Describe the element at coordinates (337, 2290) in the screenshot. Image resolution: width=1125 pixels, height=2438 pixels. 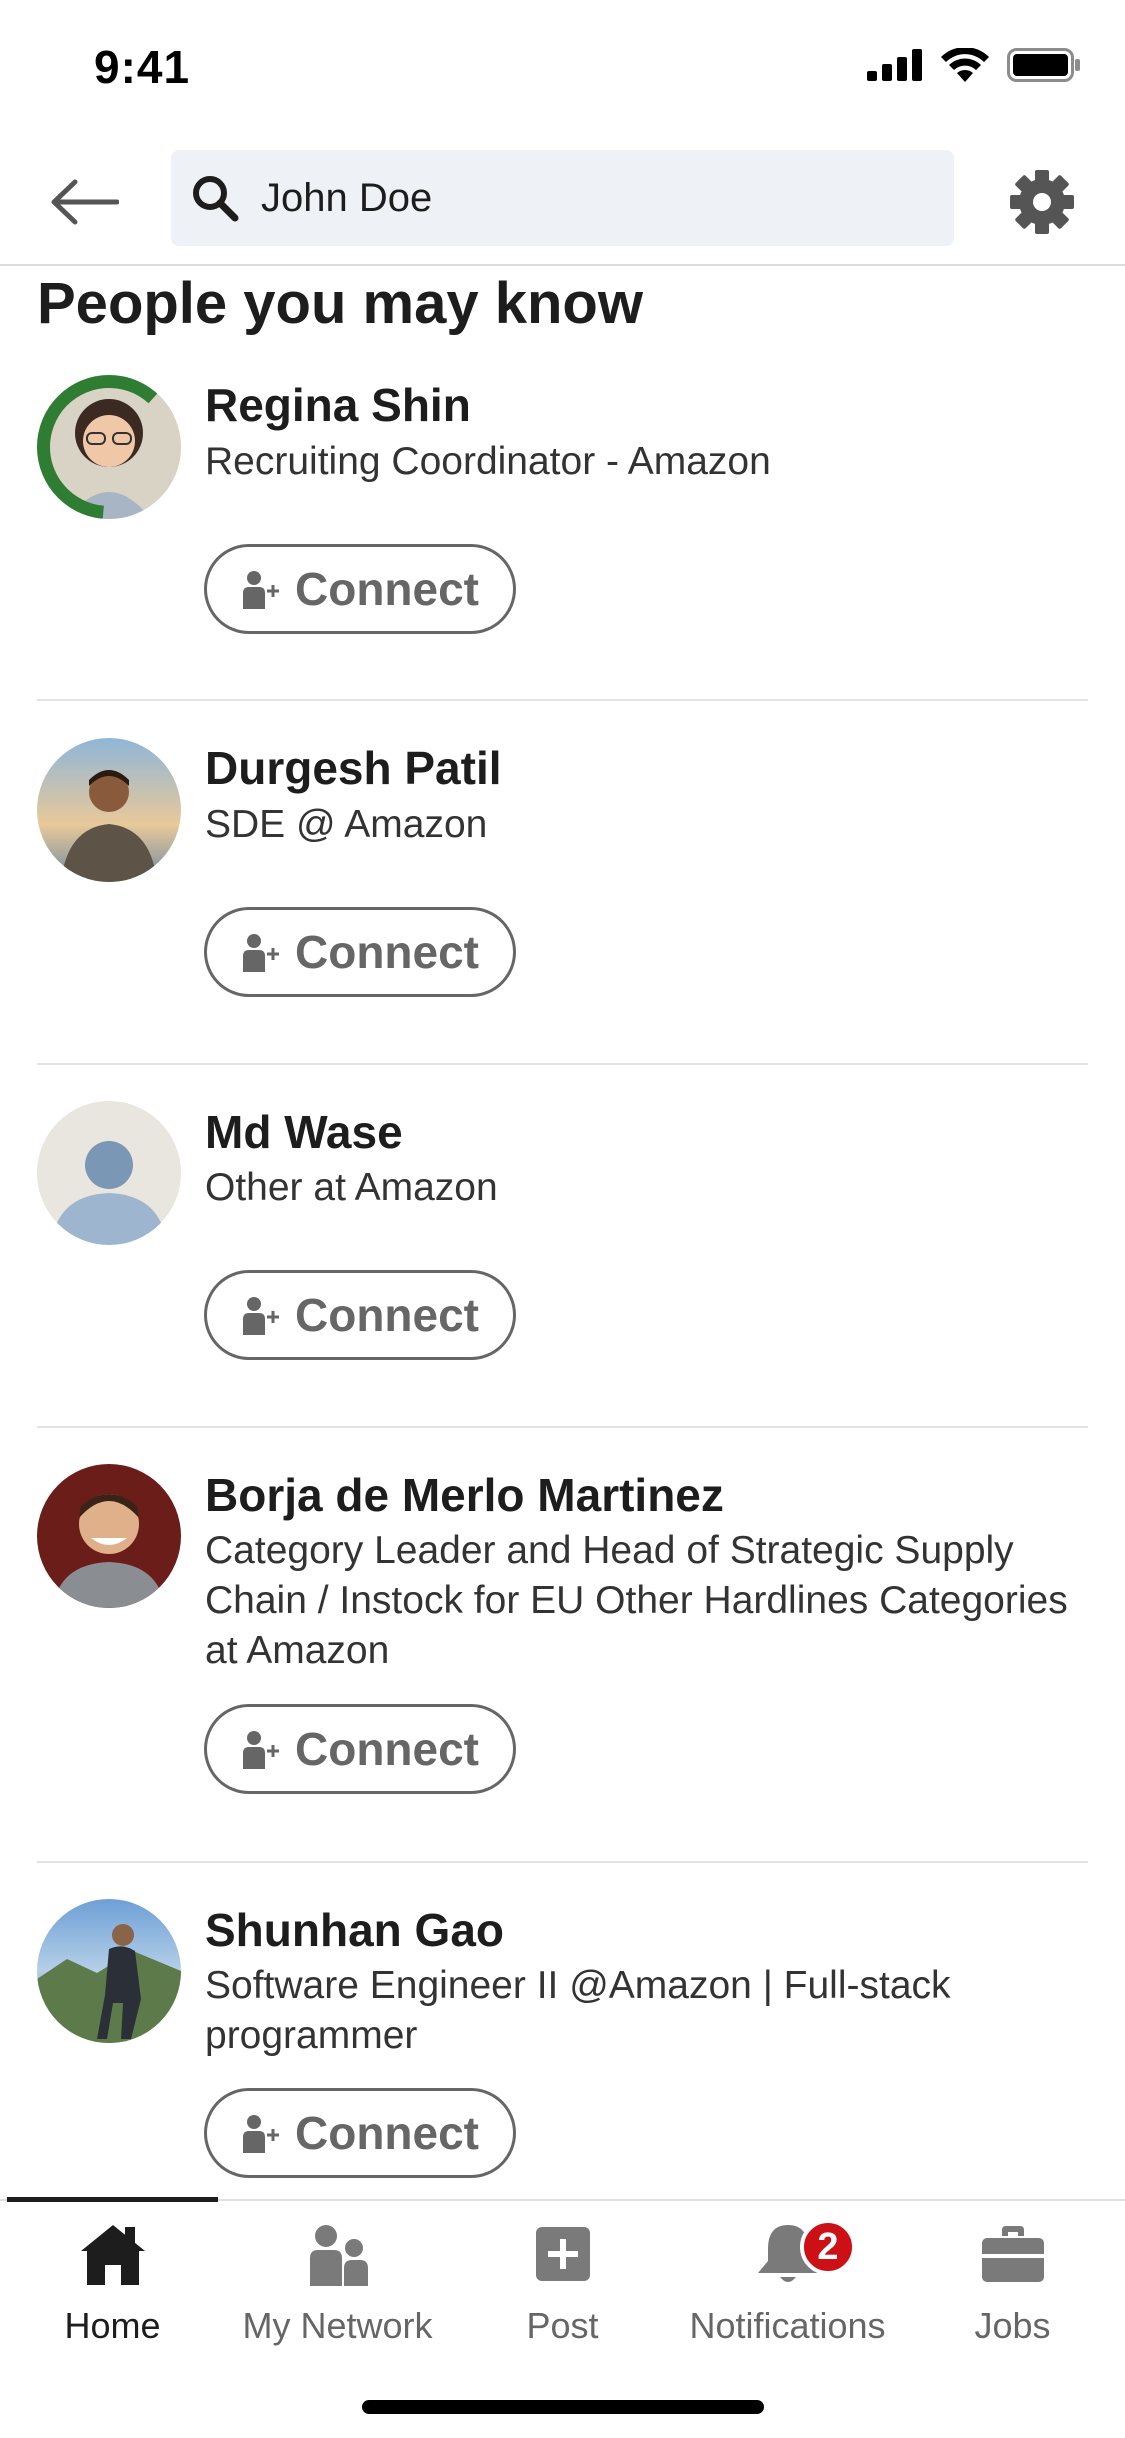
I see `tab-my-network: My Network` at that location.